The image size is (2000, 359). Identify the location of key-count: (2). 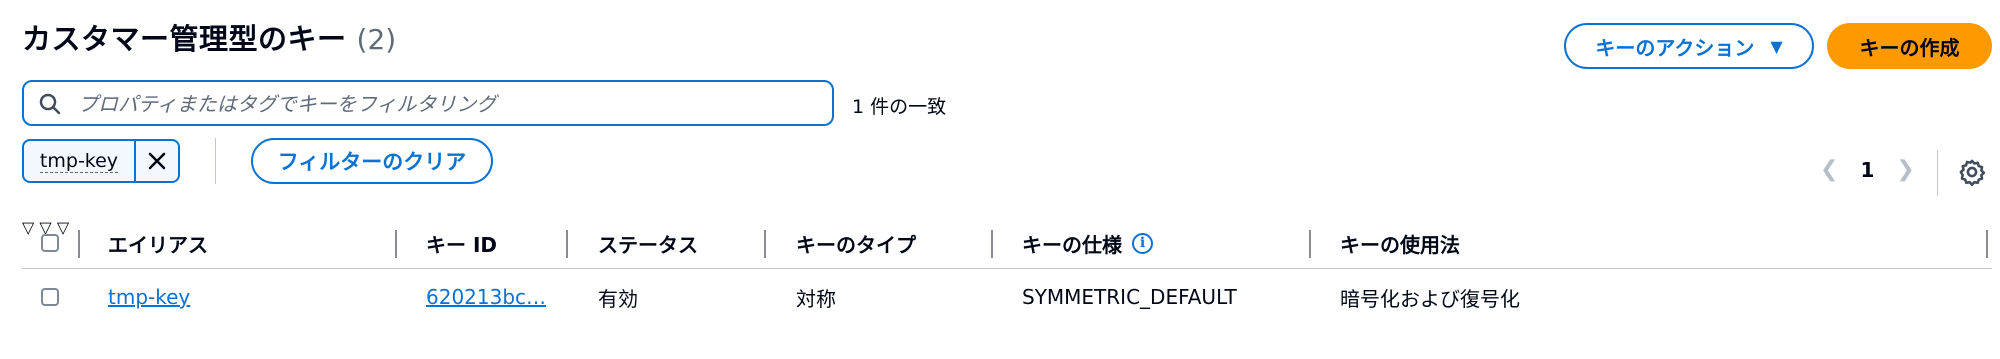
(376, 39).